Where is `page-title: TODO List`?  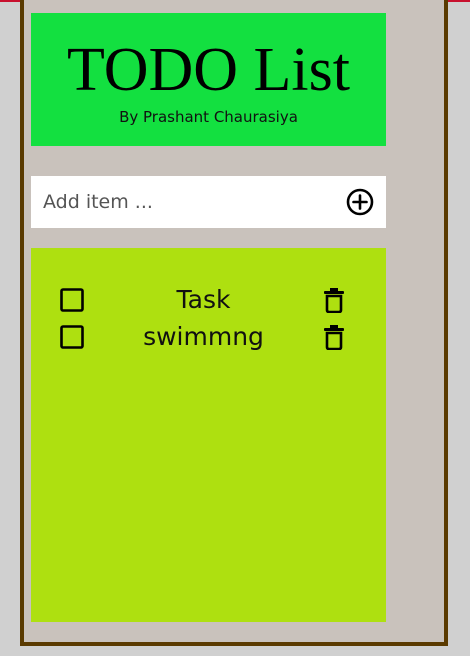 page-title: TODO List is located at coordinates (208, 70).